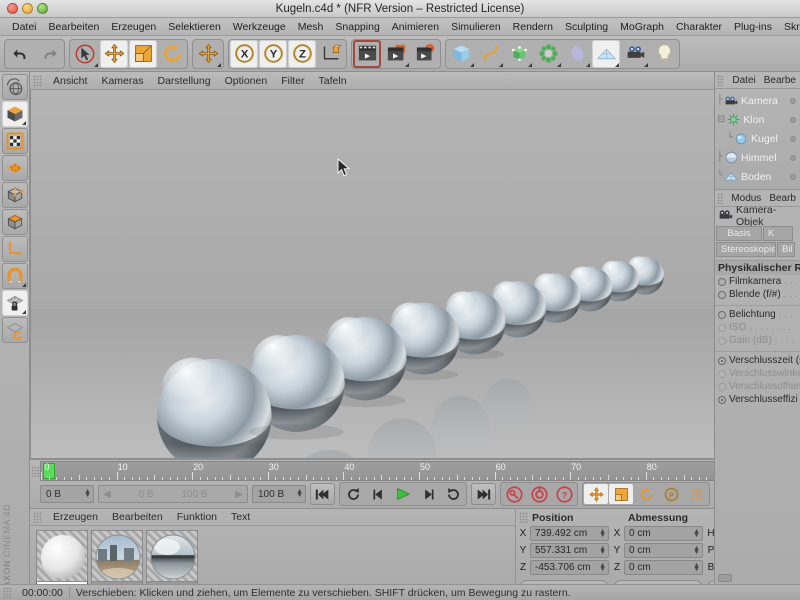  I want to click on matmenu-textur: Text, so click(240, 517).